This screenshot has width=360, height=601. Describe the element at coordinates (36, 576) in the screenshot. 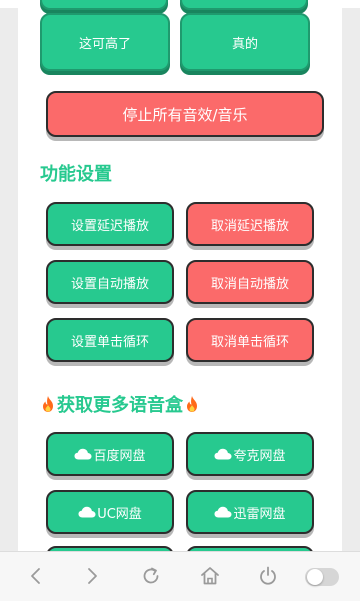

I see `back-icon` at that location.